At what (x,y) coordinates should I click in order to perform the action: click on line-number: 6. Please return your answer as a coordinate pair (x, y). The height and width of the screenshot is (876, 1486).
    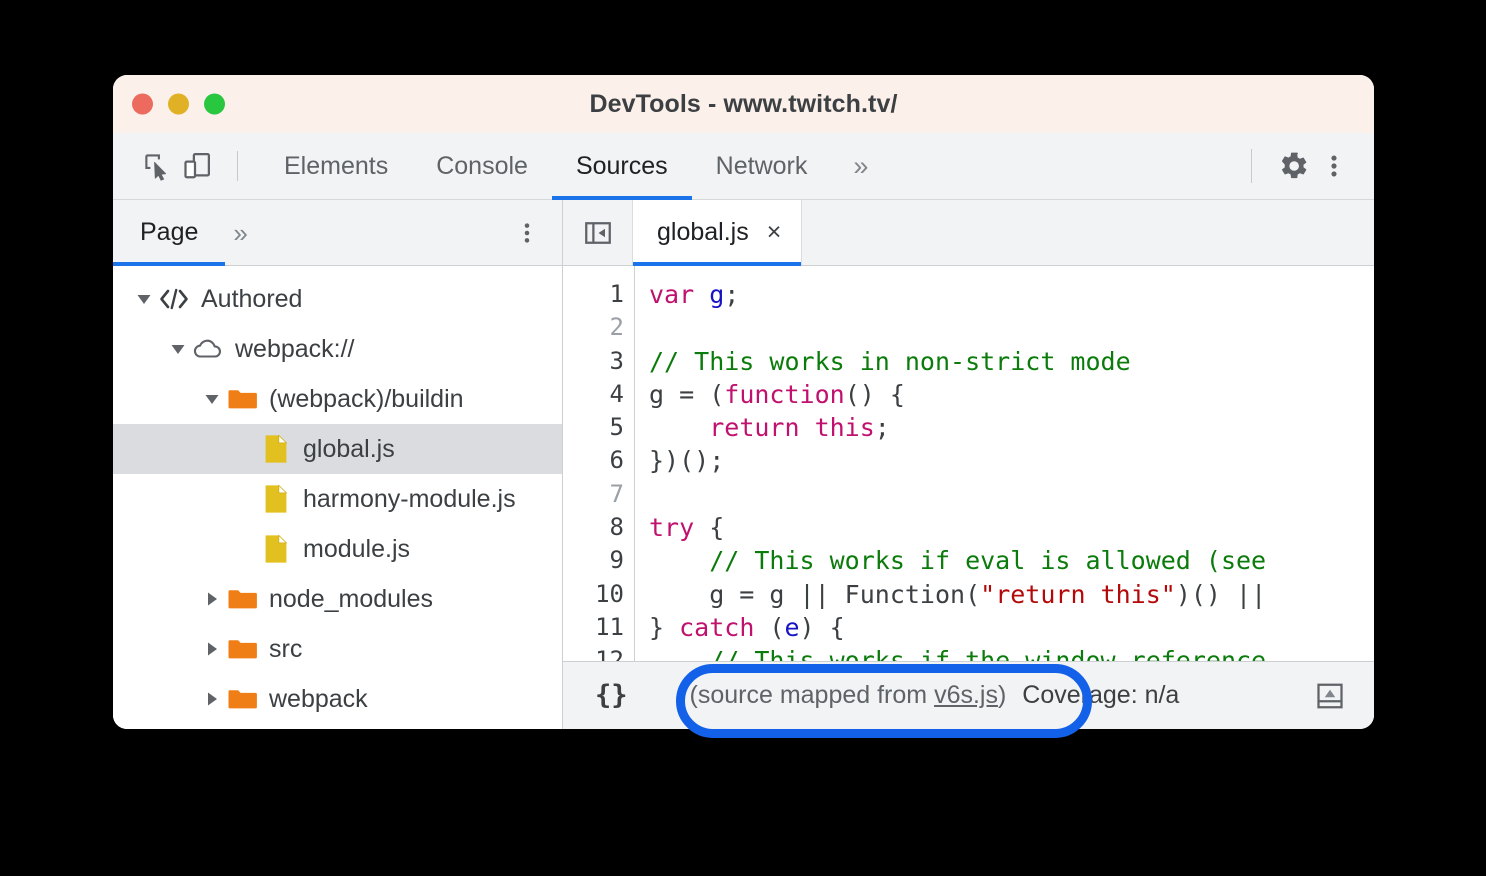
    Looking at the image, I should click on (616, 460).